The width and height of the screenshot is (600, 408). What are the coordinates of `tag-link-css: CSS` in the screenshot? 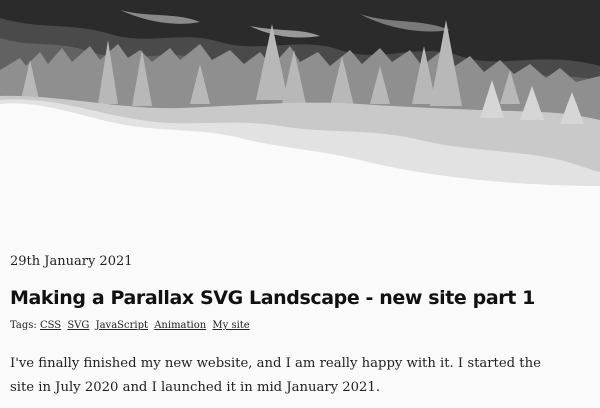 It's located at (50, 325).